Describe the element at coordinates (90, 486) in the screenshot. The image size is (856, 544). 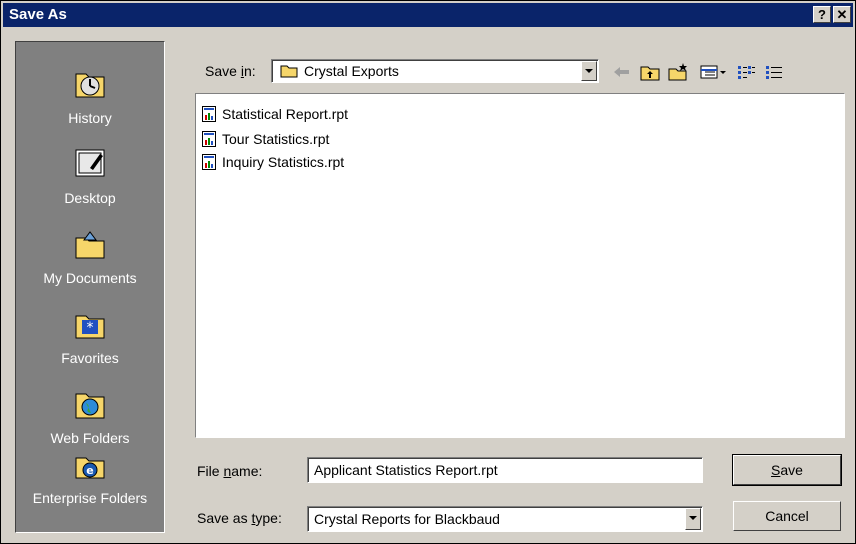
I see `place-enterprise-folders: e Enterprise Folders` at that location.